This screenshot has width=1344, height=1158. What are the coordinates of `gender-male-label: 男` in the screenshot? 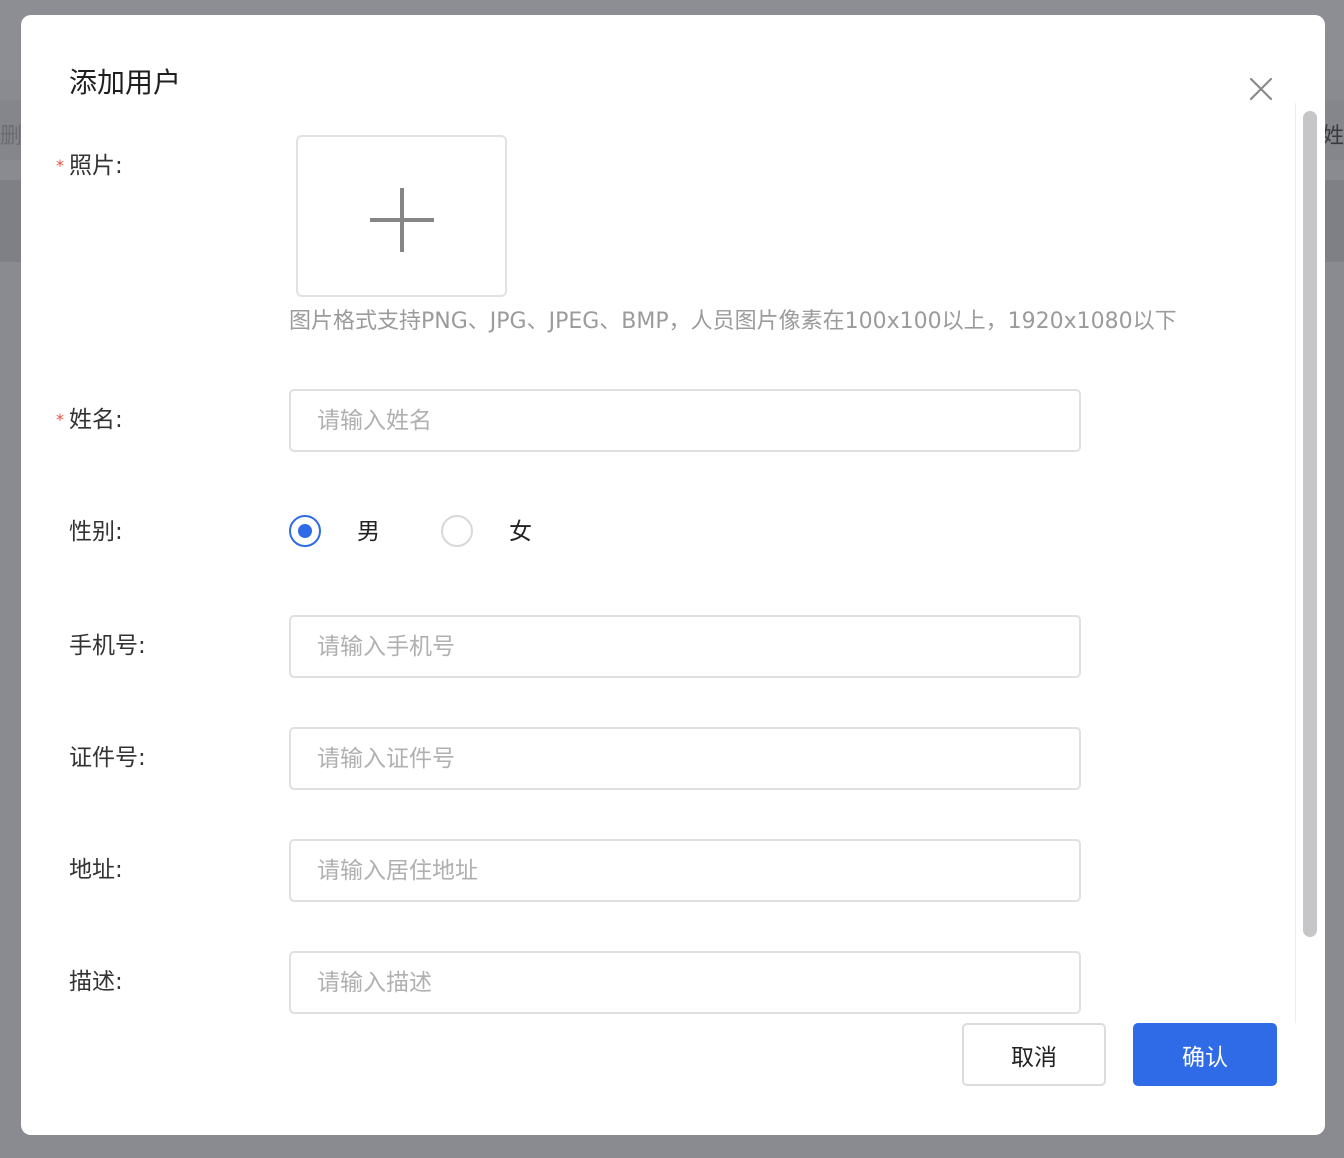 It's located at (368, 532).